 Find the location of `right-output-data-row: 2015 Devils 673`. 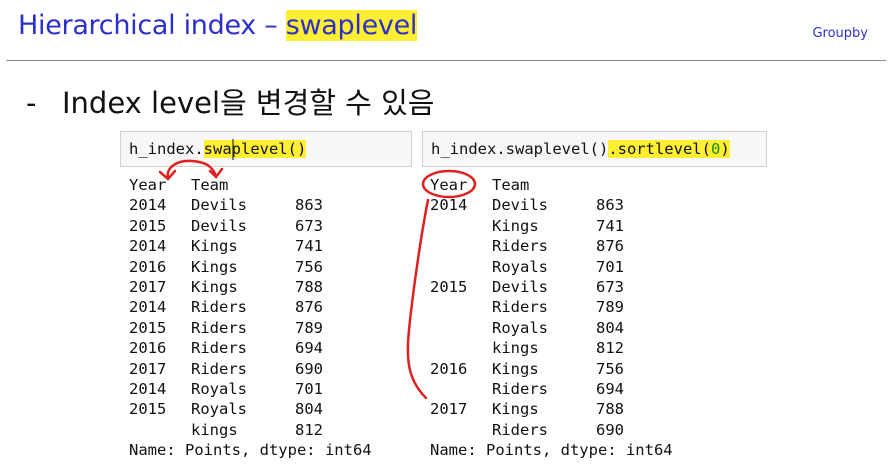

right-output-data-row: 2015 Devils 673 is located at coordinates (551, 287).